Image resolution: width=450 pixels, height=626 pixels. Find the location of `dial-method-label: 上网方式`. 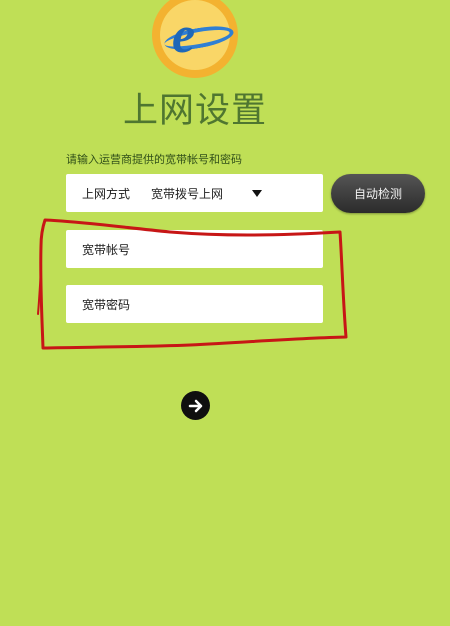

dial-method-label: 上网方式 is located at coordinates (106, 193).